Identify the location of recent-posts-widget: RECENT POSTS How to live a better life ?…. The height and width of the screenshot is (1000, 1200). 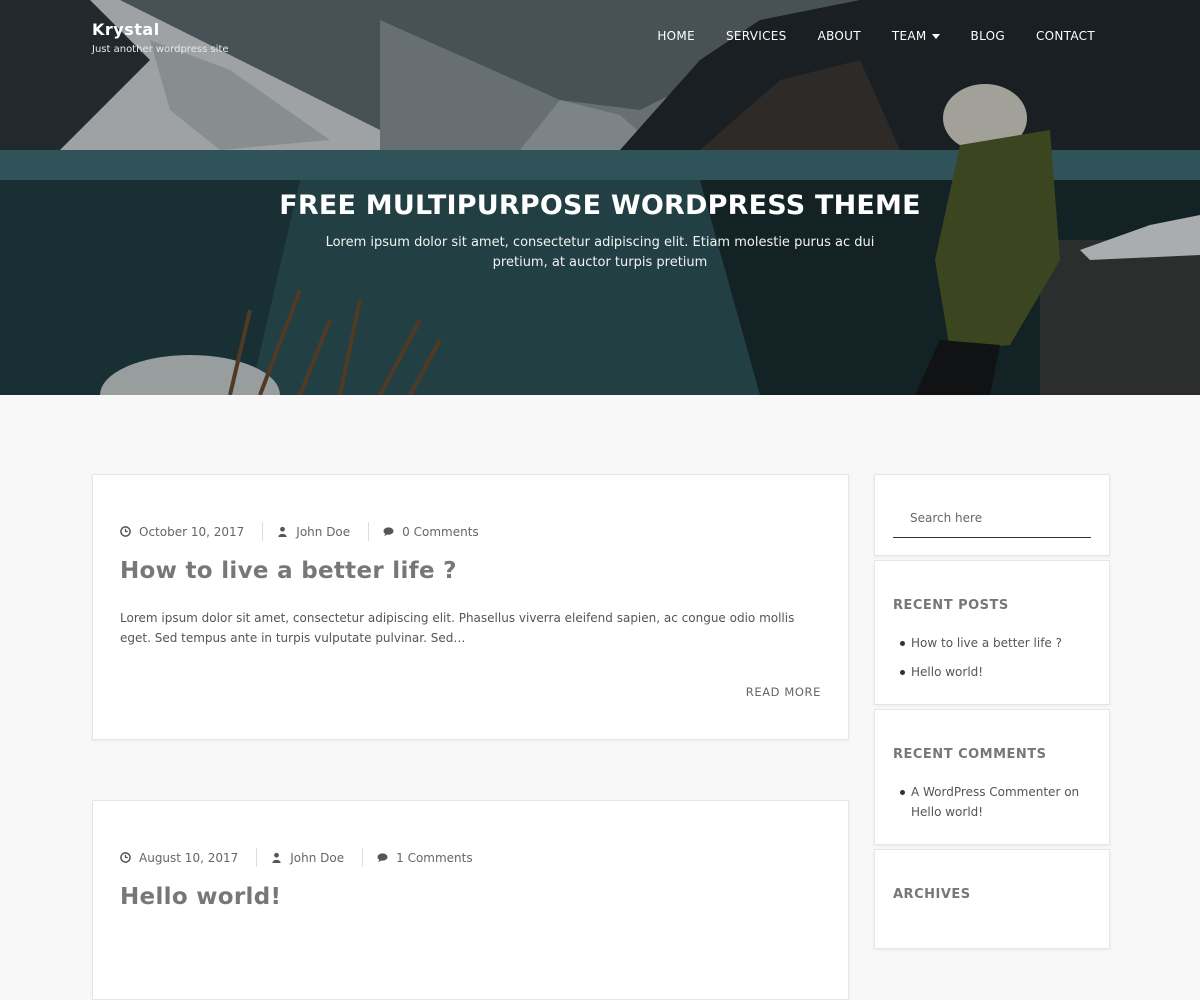
(992, 632).